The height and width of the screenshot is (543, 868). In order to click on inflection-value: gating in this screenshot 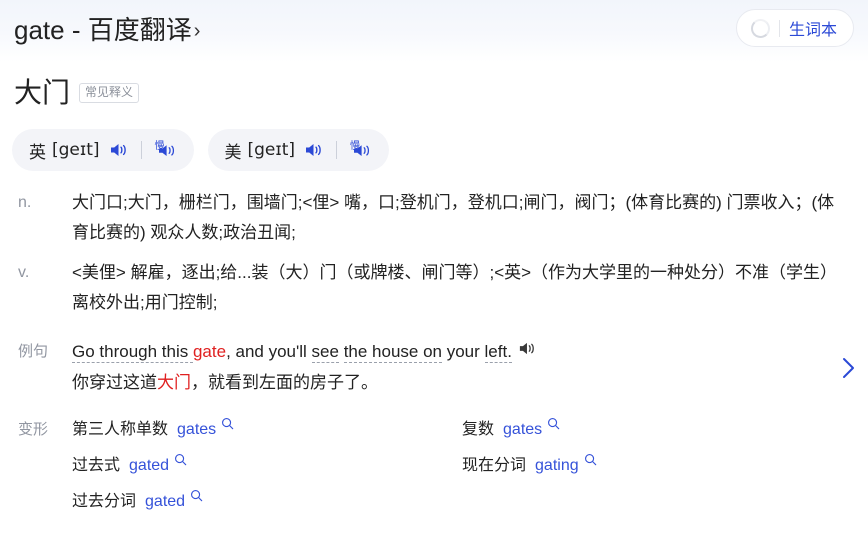, I will do `click(557, 466)`.